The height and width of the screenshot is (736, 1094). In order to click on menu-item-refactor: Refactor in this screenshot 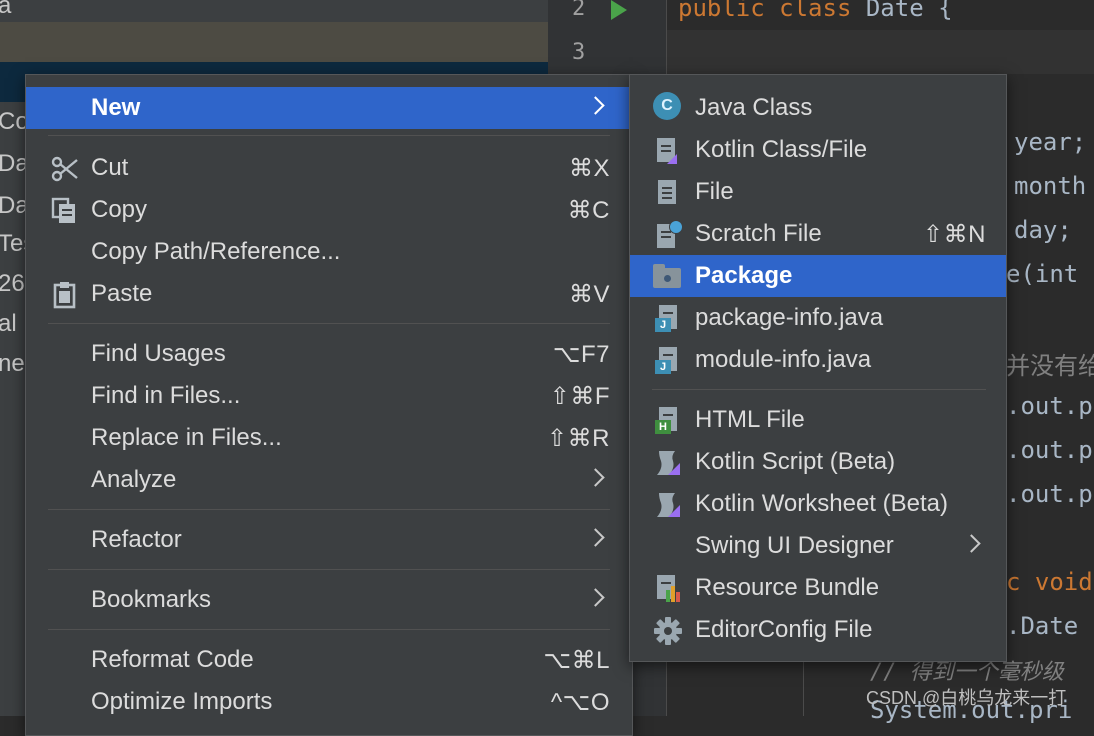, I will do `click(329, 540)`.